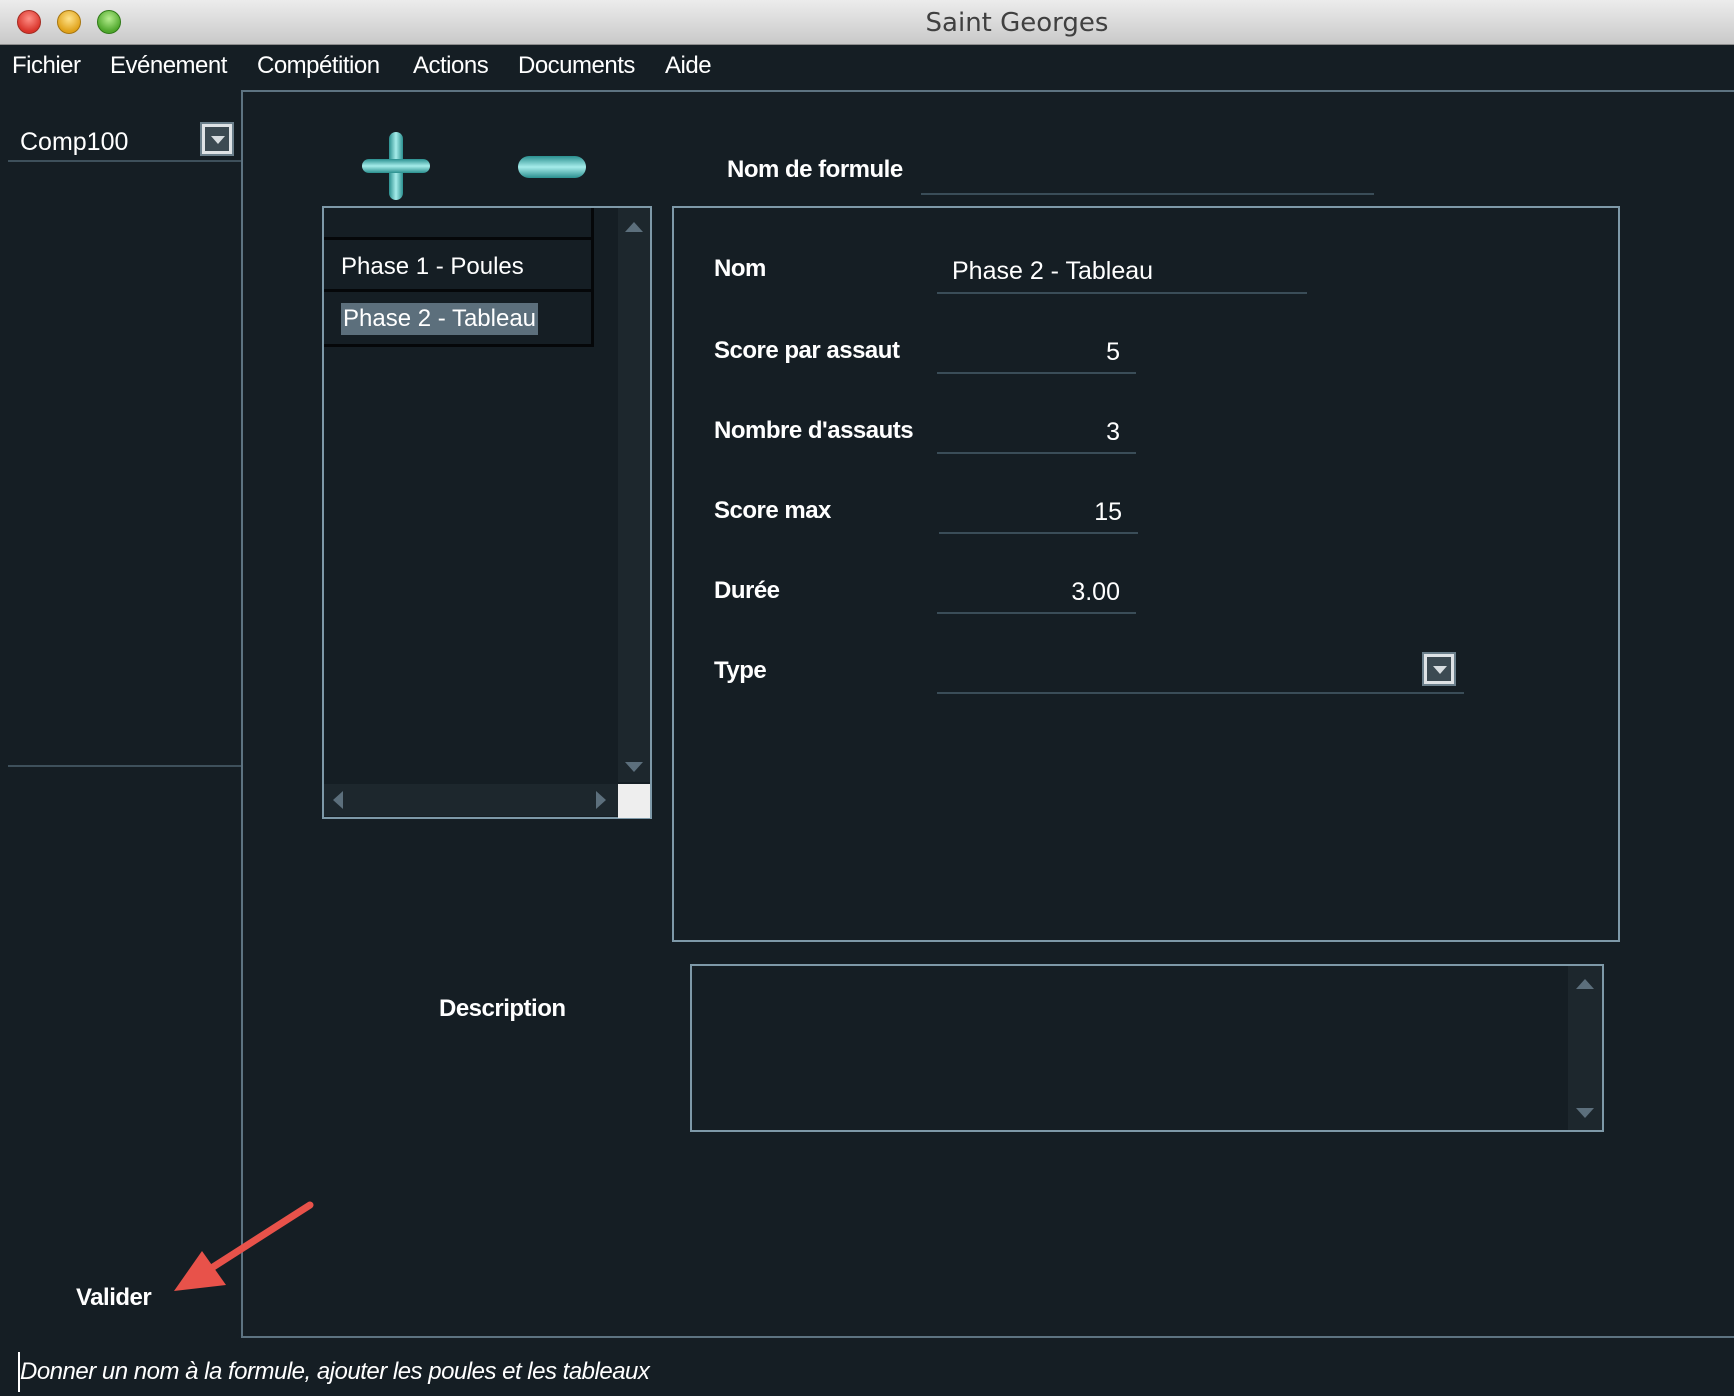  Describe the element at coordinates (1036, 373) in the screenshot. I see `score-par-assaut-underline` at that location.